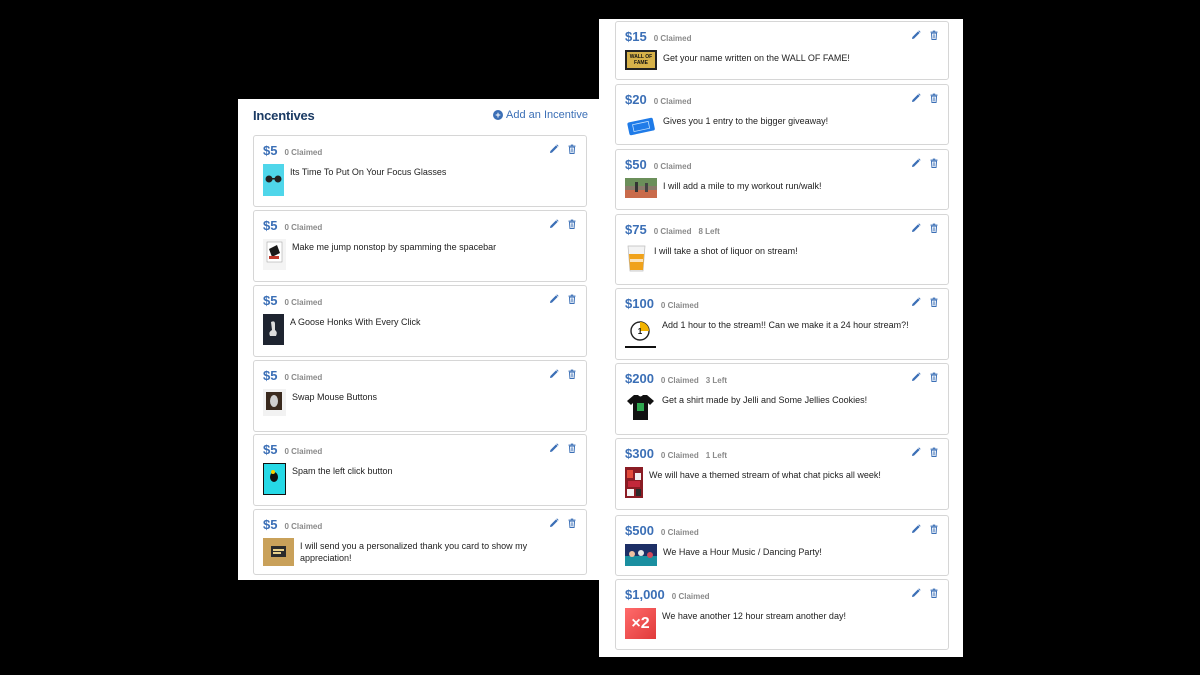 Image resolution: width=1200 pixels, height=675 pixels. Describe the element at coordinates (641, 555) in the screenshot. I see `dance-party-image` at that location.